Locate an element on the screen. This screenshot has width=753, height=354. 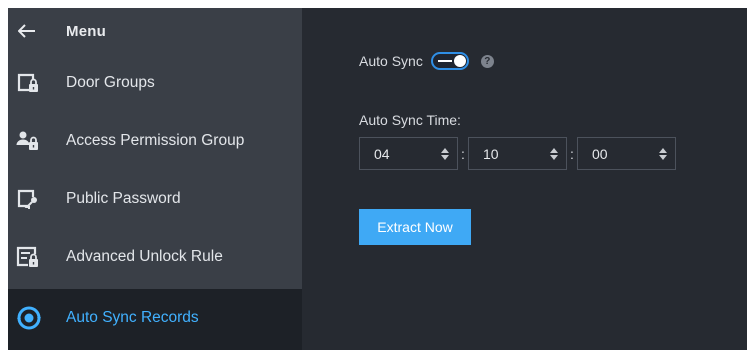
sidebar-header: Menu is located at coordinates (155, 31).